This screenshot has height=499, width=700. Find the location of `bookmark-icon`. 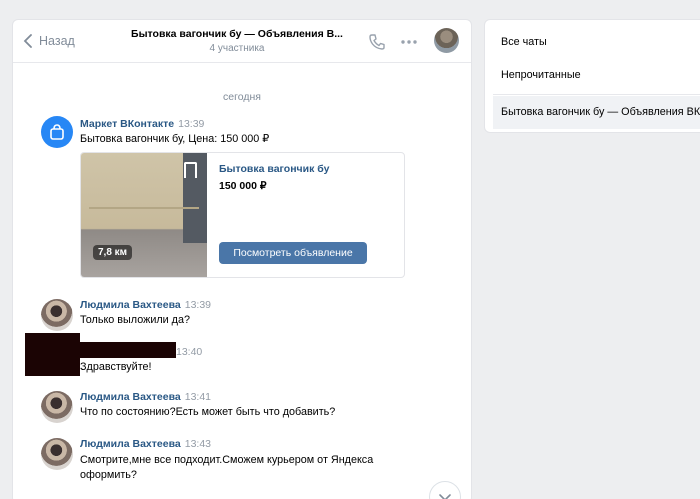

bookmark-icon is located at coordinates (190, 170).